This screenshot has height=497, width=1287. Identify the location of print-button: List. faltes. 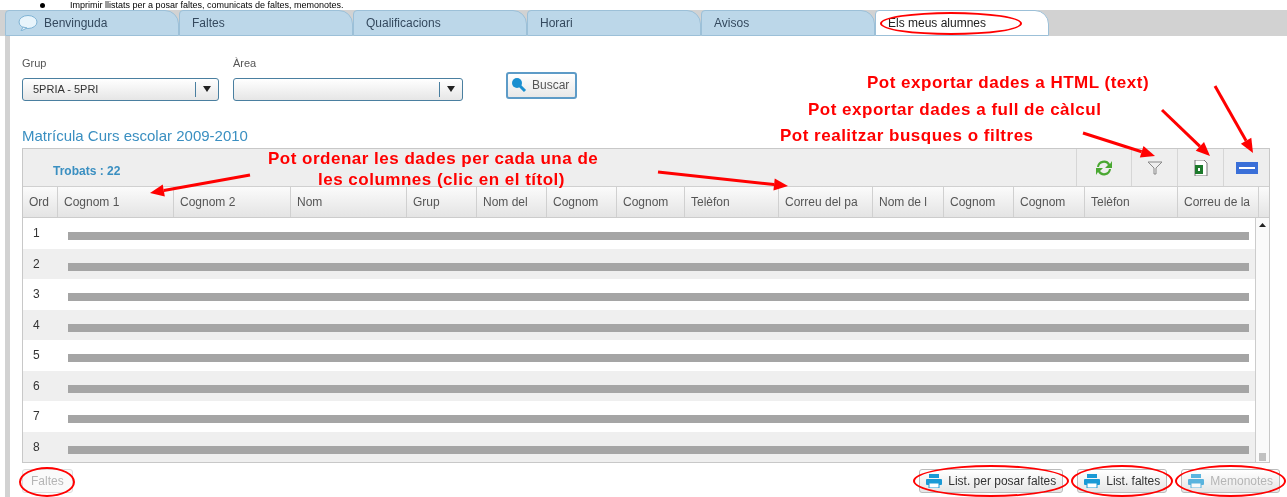
(1122, 481).